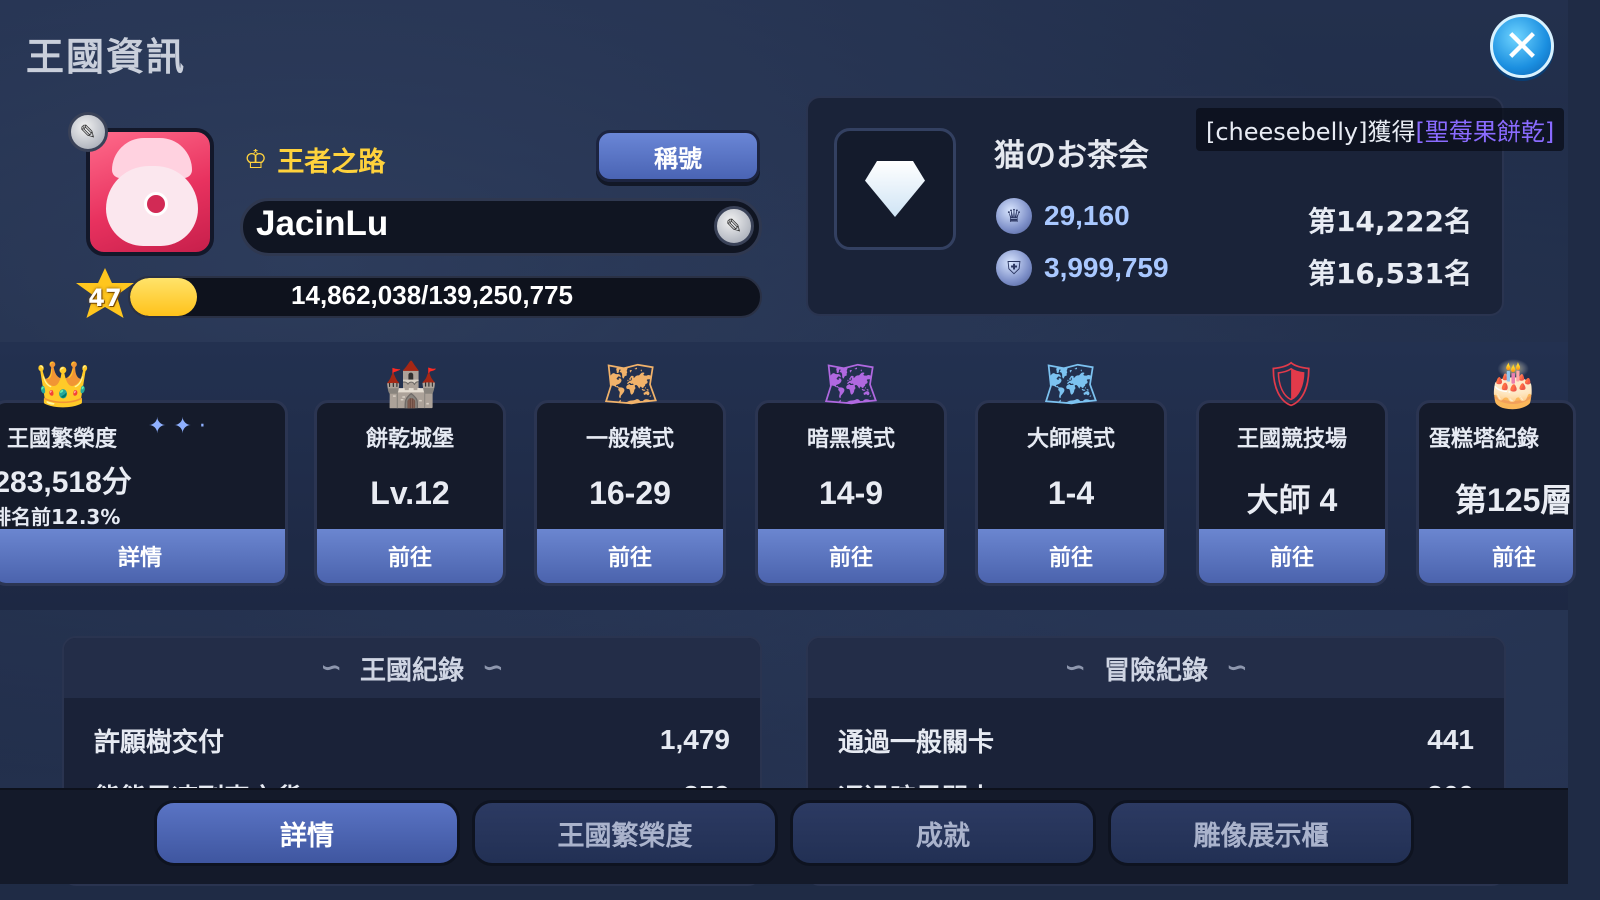 This screenshot has height=900, width=1600. I want to click on kings-road-label: ♔ 王者之路, so click(314, 159).